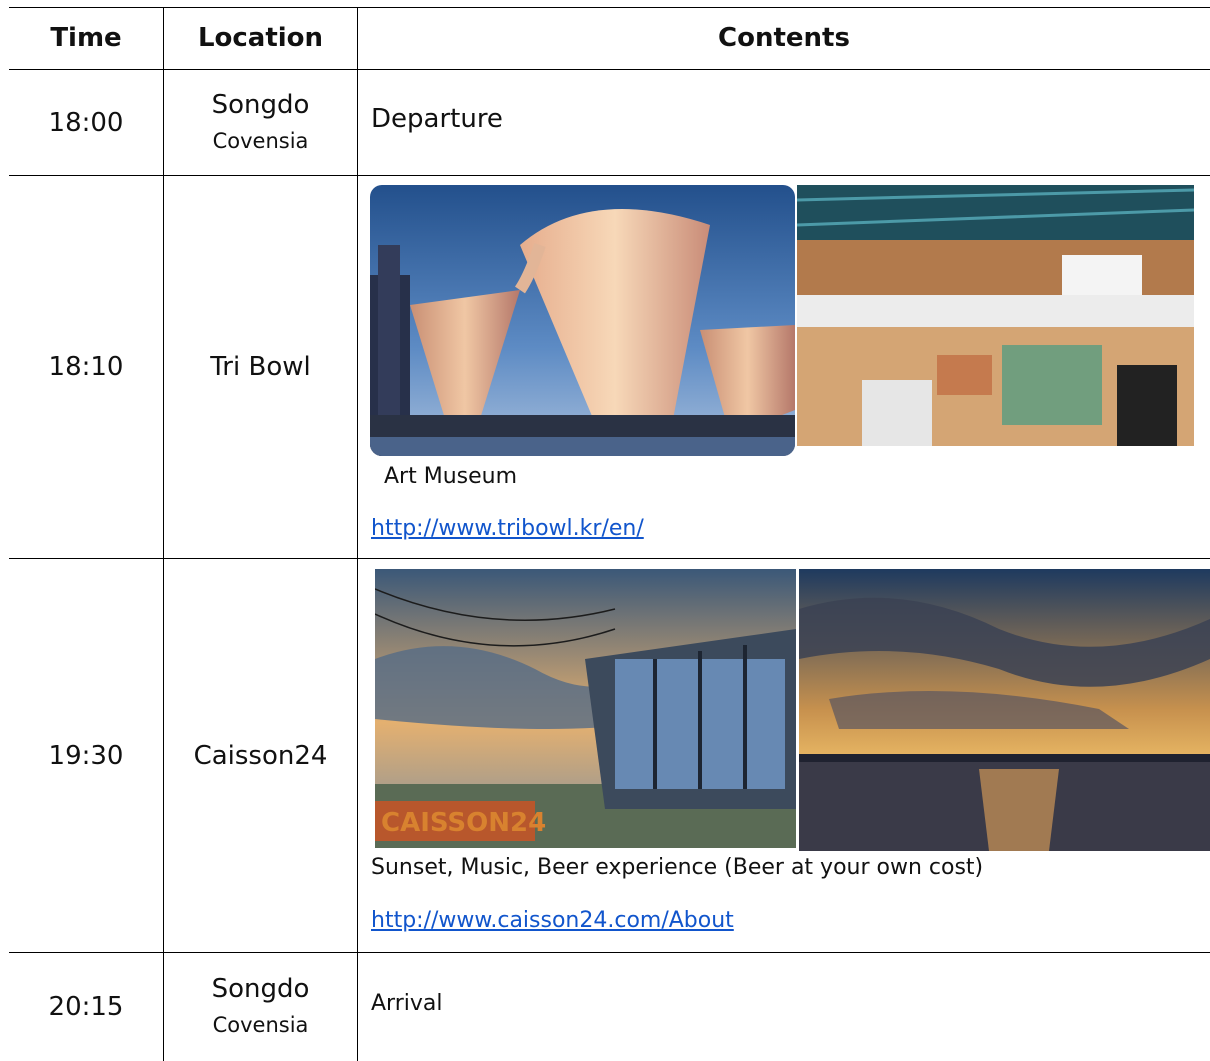 The height and width of the screenshot is (1061, 1210). Describe the element at coordinates (671, 920) in the screenshot. I see `caisson24-link: http://www.caisson24.com/About` at that location.